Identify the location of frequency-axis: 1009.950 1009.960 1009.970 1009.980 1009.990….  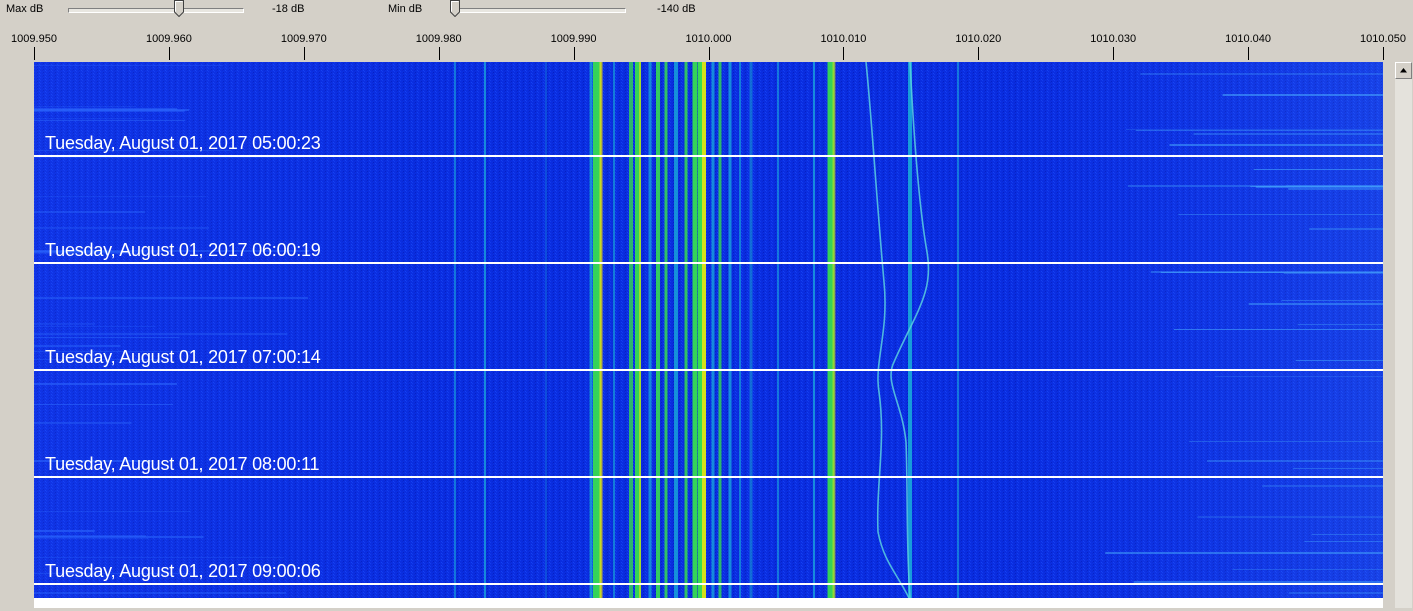
(706, 45).